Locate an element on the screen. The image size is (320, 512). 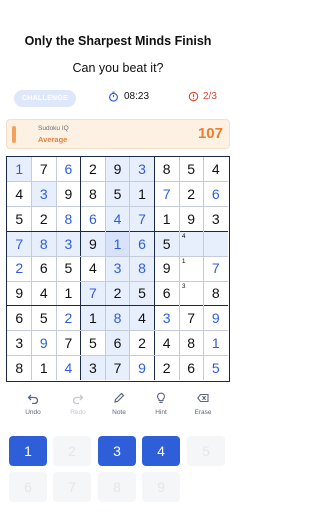
redo-button: Redo is located at coordinates (78, 404).